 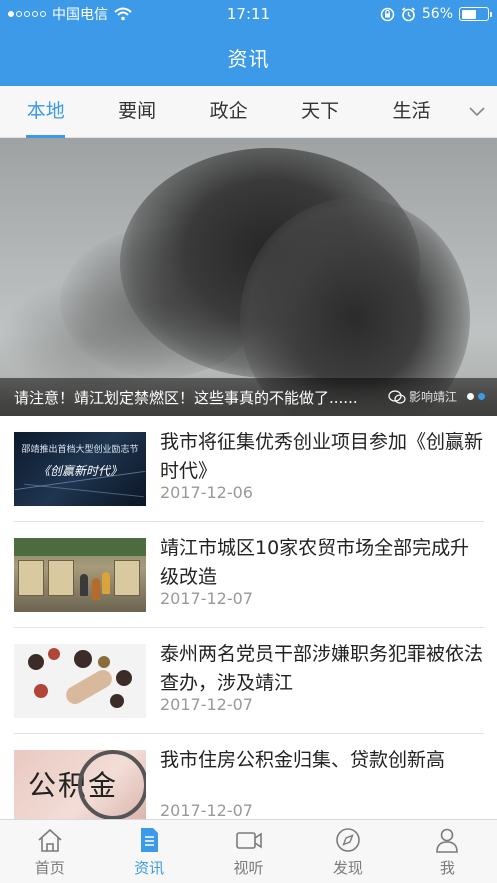 I want to click on news-thumbnail: 公积金, so click(x=80, y=784).